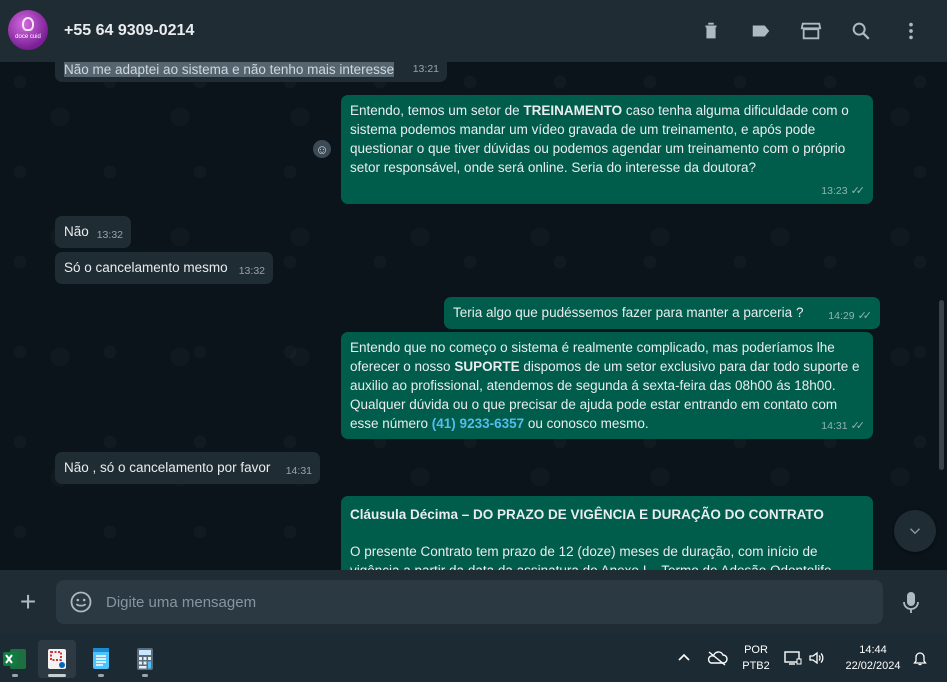  I want to click on chevron-down-icon, so click(915, 531).